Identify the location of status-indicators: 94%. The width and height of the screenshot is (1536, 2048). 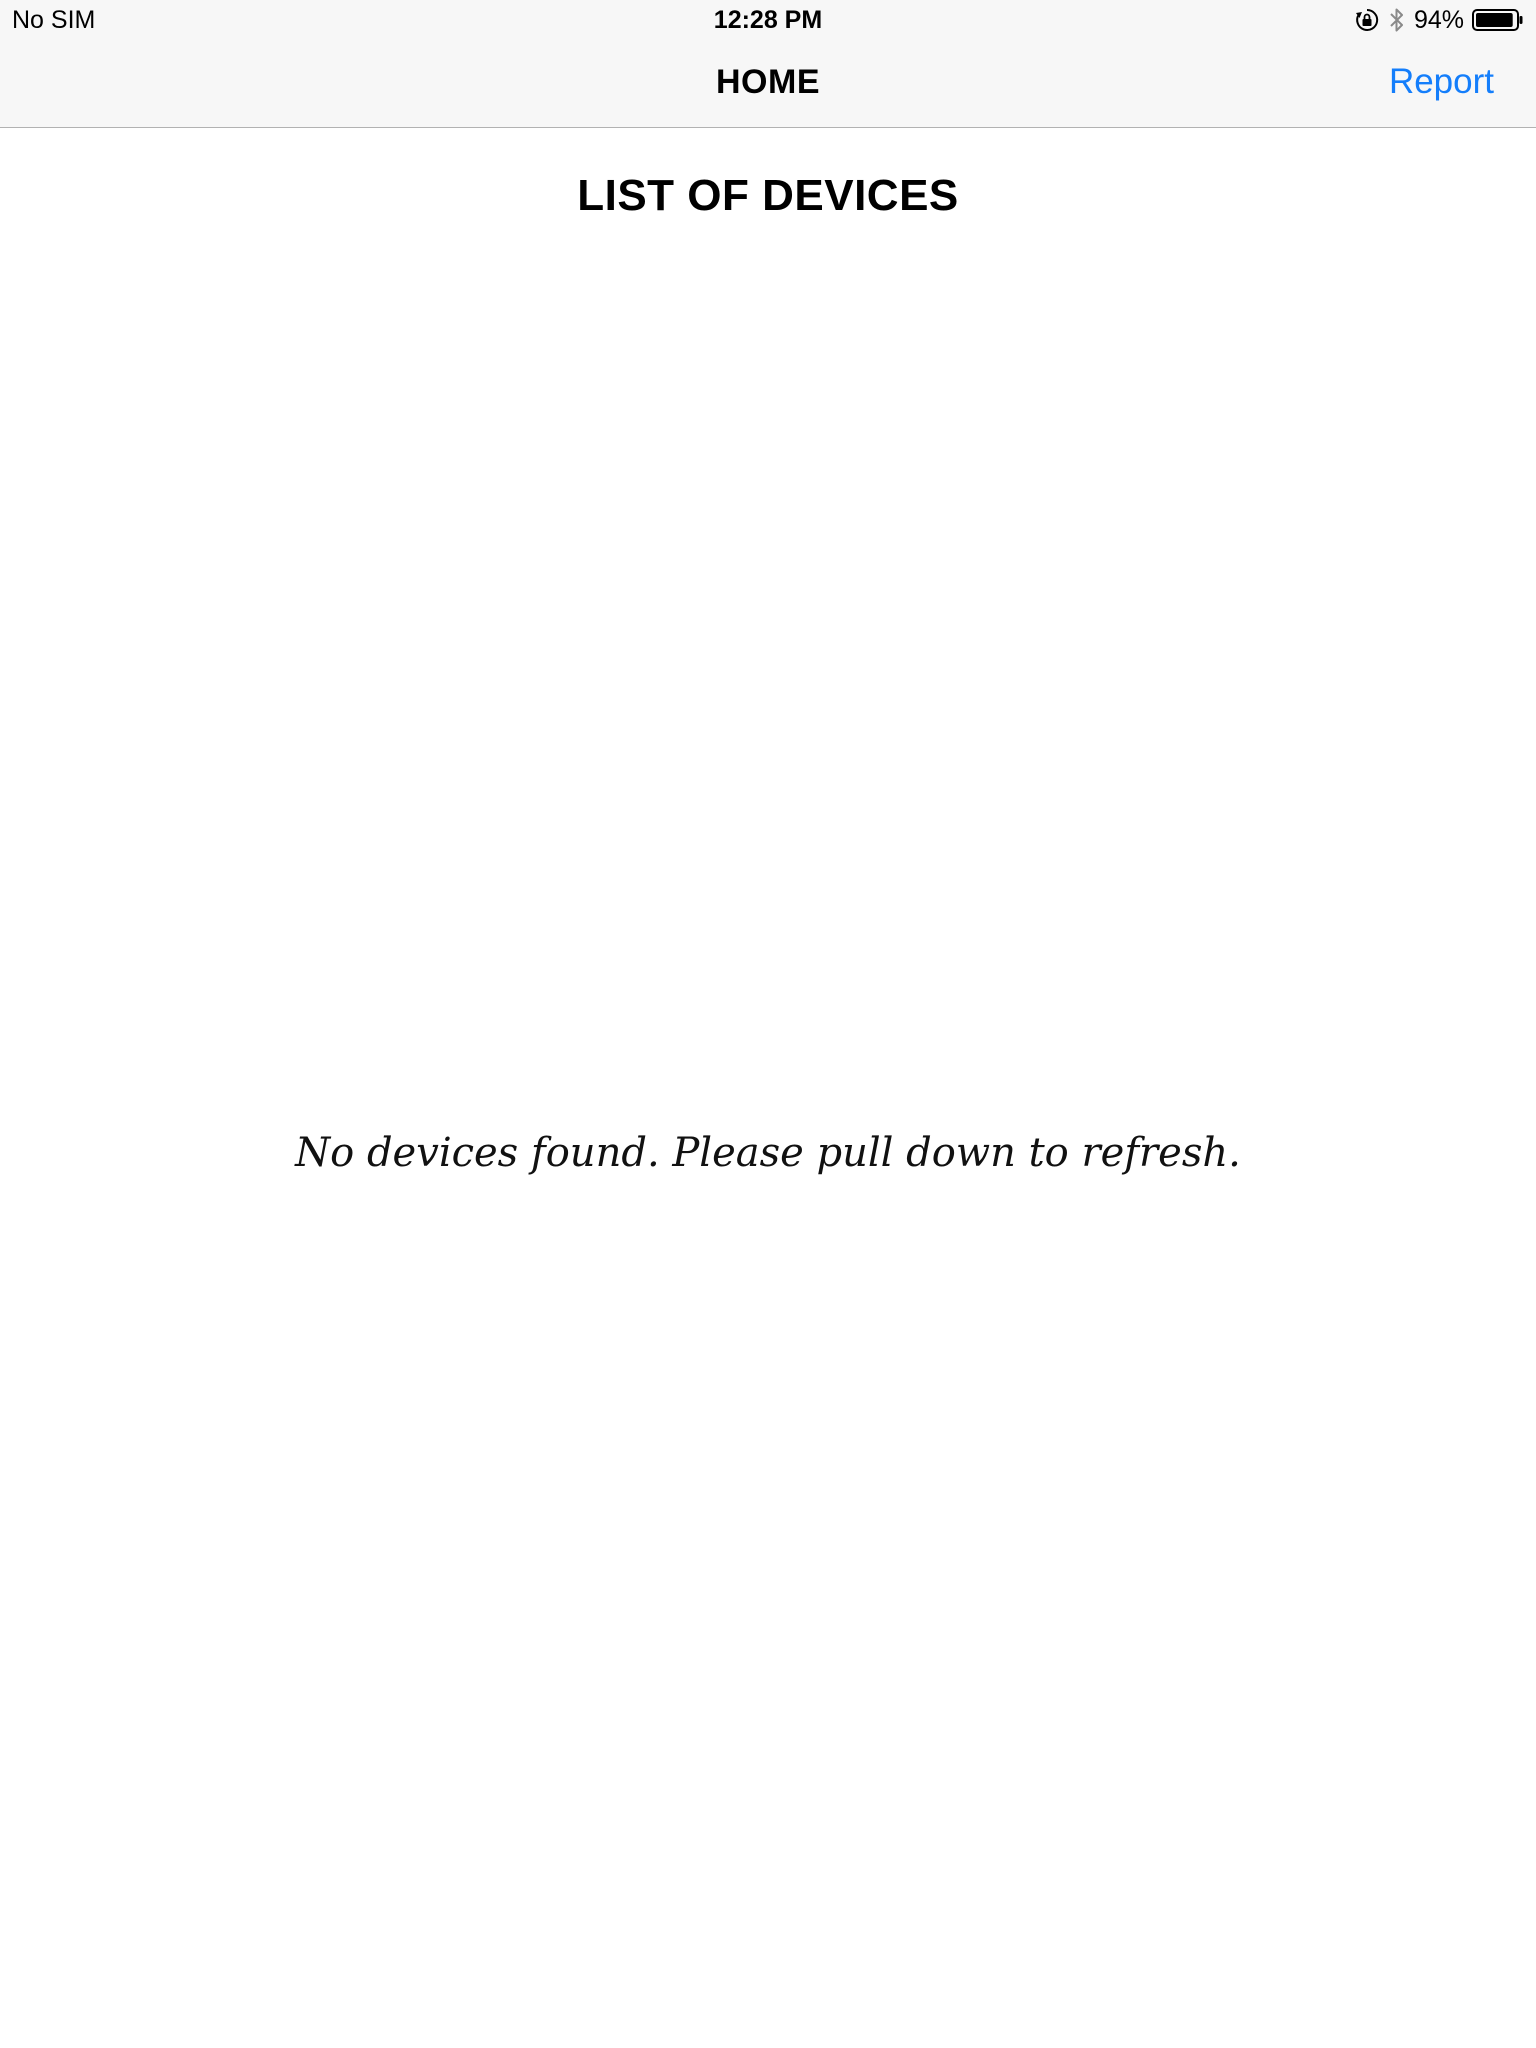
(1439, 20).